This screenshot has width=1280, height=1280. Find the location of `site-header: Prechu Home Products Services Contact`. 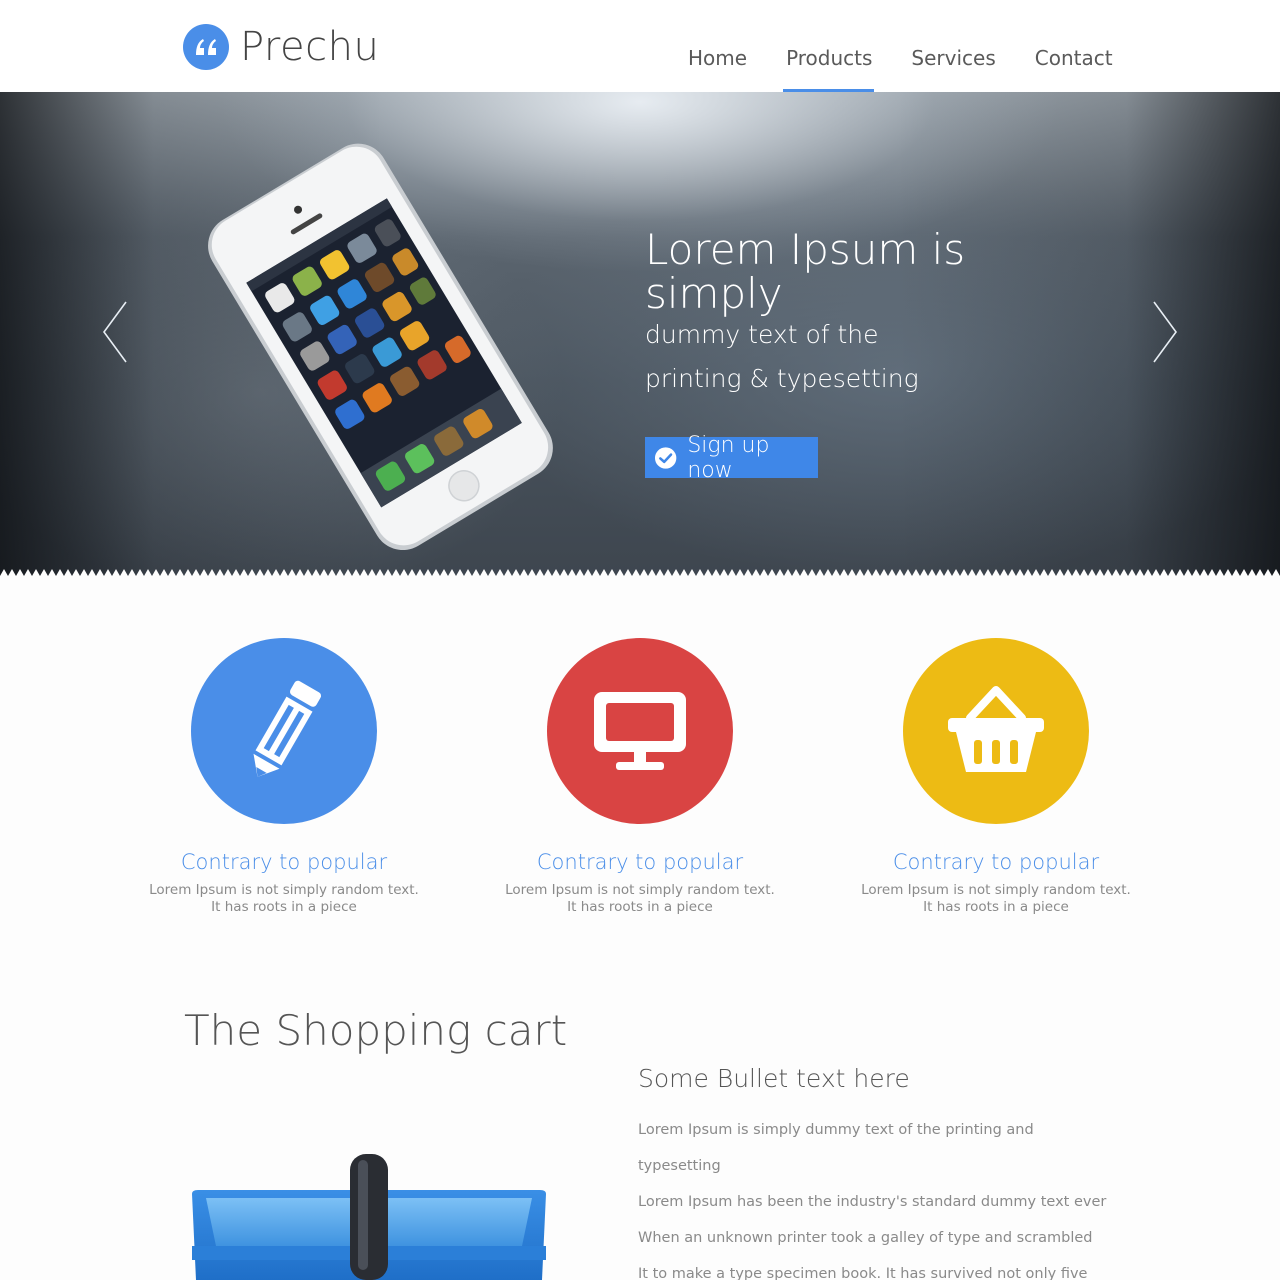

site-header: Prechu Home Products Services Contact is located at coordinates (640, 46).